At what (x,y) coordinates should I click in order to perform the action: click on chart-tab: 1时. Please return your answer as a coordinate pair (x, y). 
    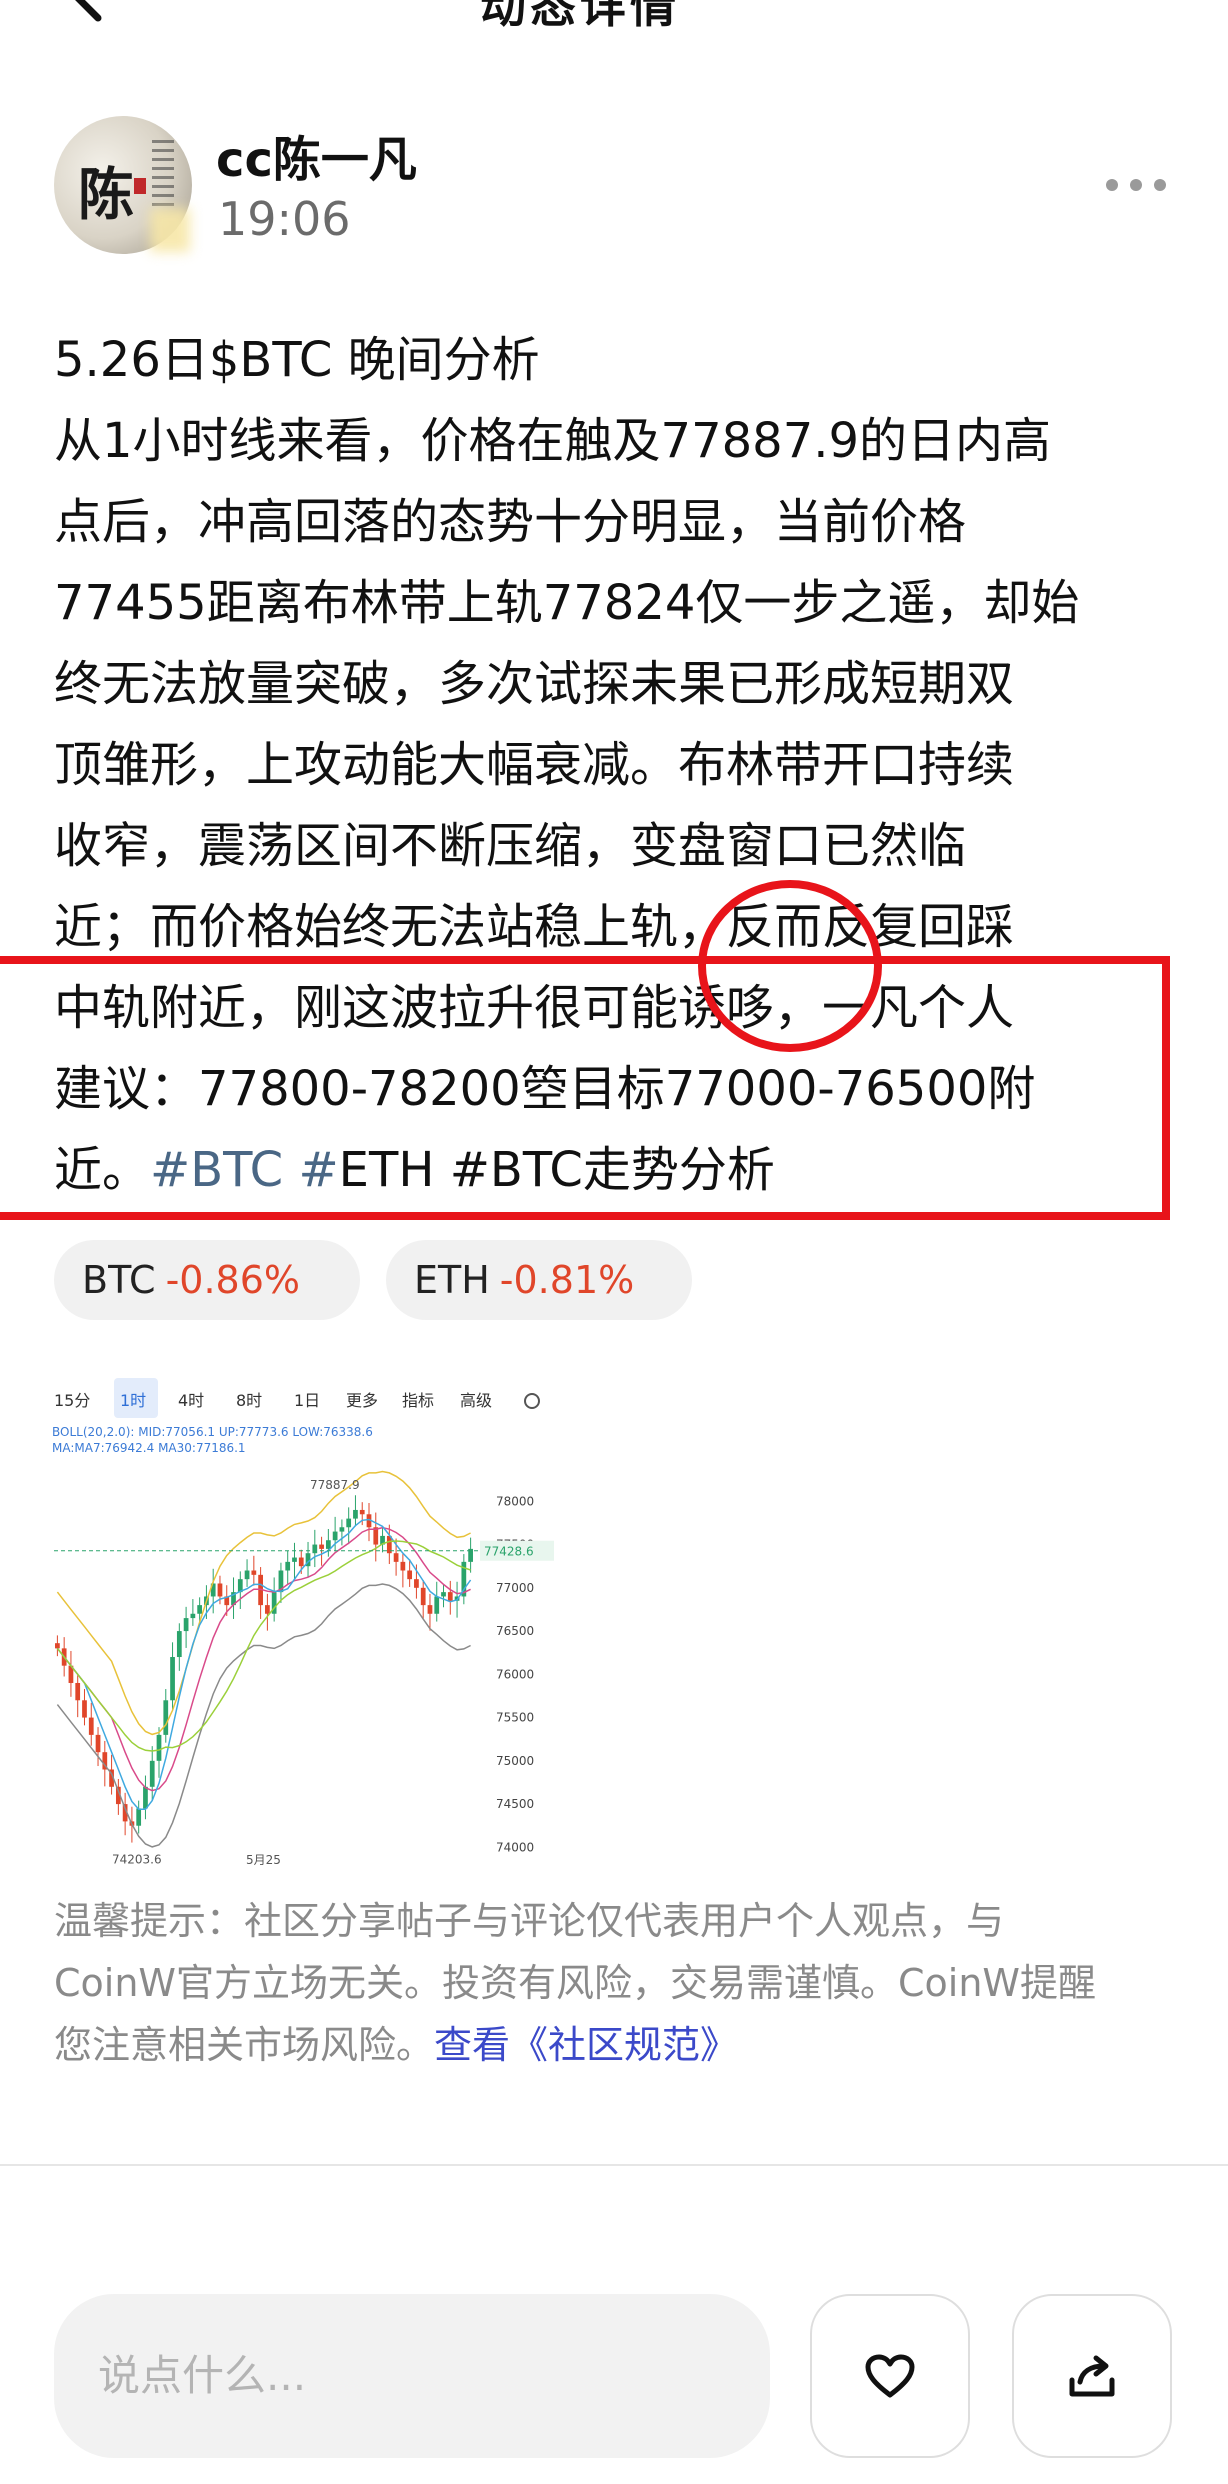
    Looking at the image, I should click on (133, 1400).